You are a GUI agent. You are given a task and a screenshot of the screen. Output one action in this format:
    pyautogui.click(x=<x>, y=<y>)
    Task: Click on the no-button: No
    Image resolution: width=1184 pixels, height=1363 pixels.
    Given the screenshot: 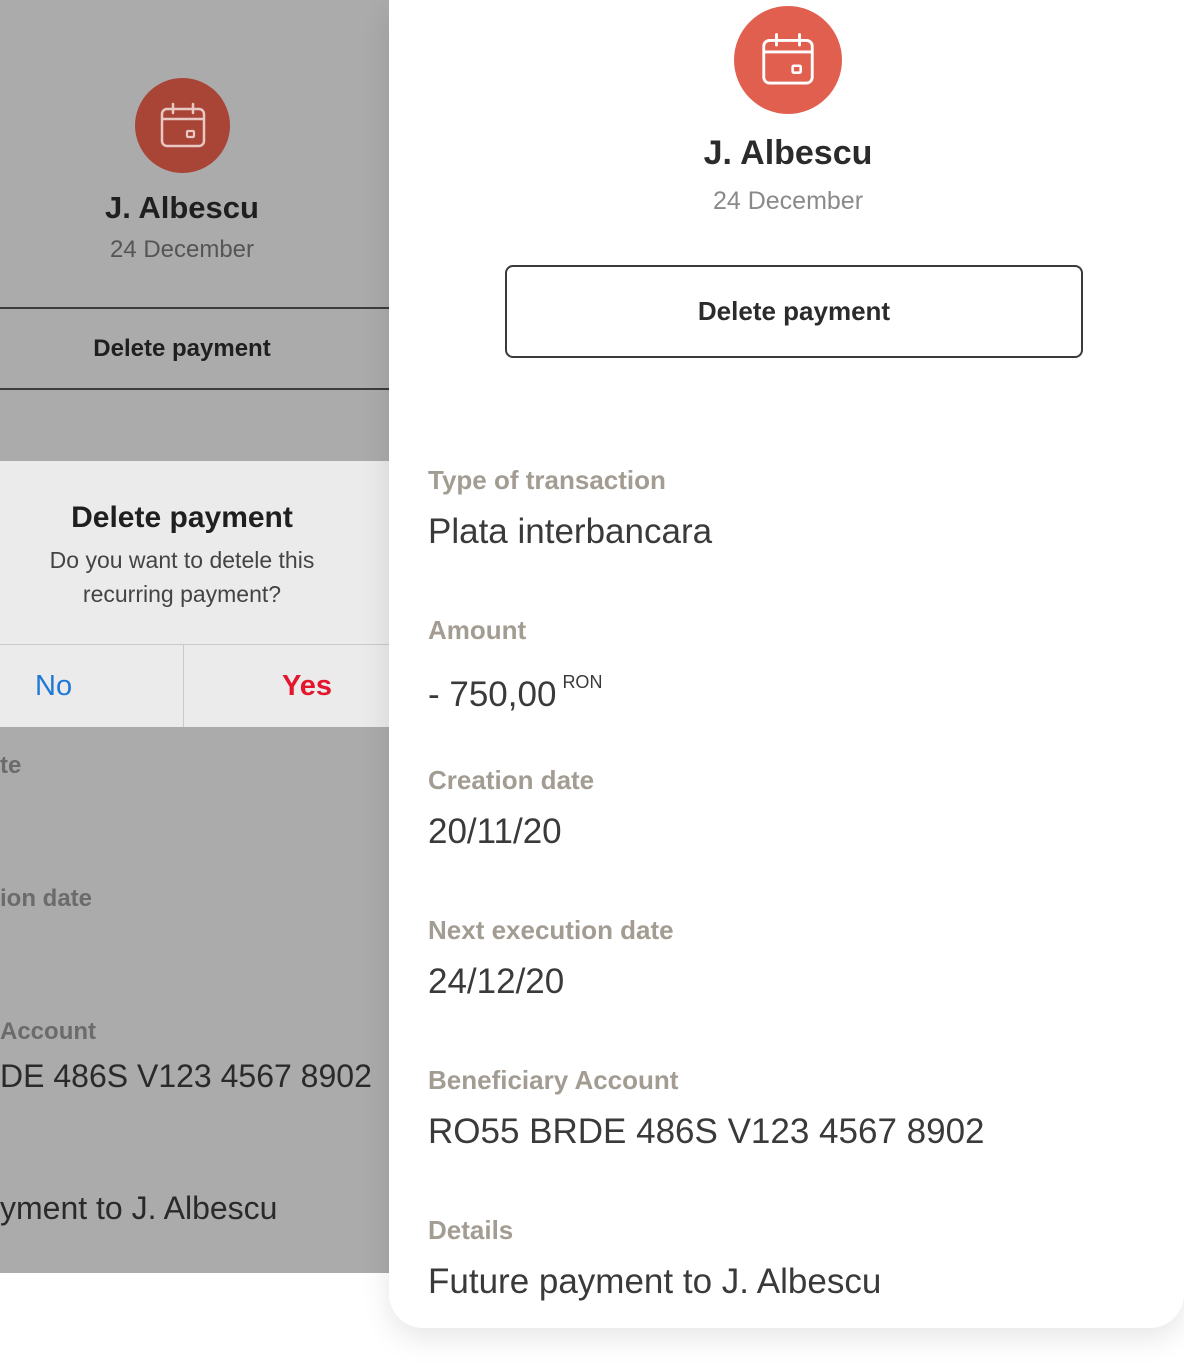 What is the action you would take?
    pyautogui.click(x=92, y=686)
    